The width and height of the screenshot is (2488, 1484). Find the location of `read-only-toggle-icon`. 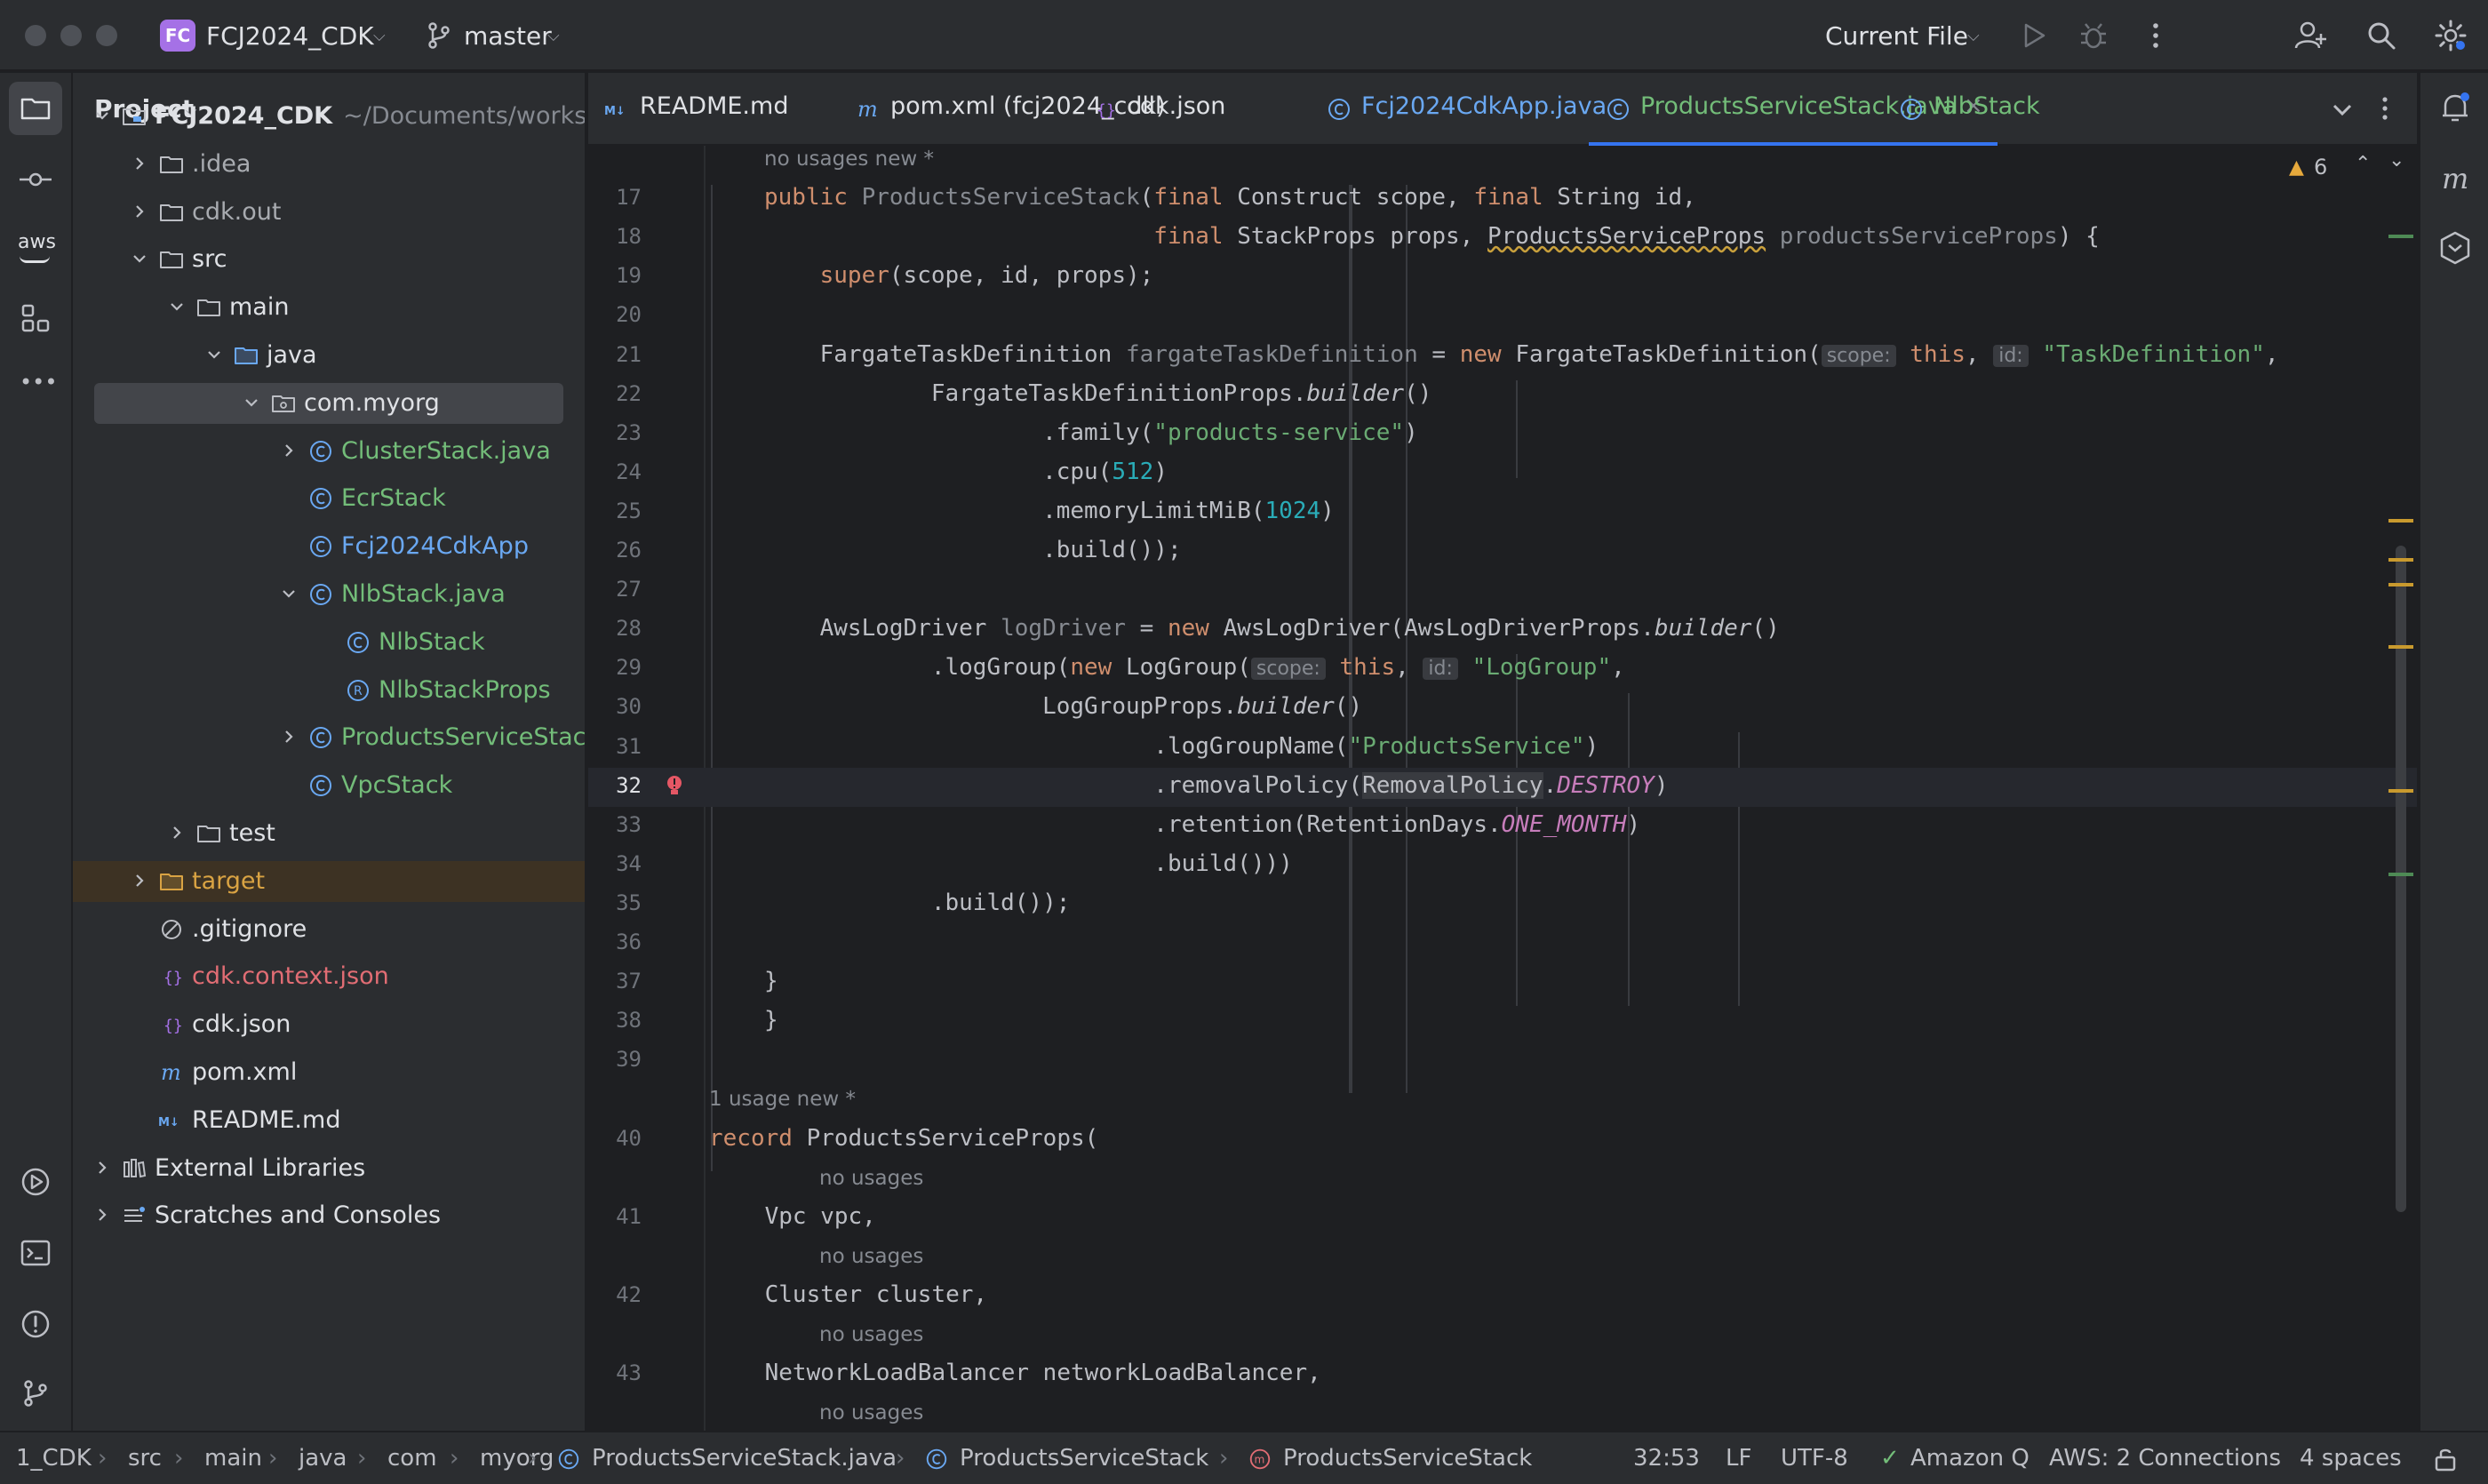

read-only-toggle-icon is located at coordinates (2446, 1459).